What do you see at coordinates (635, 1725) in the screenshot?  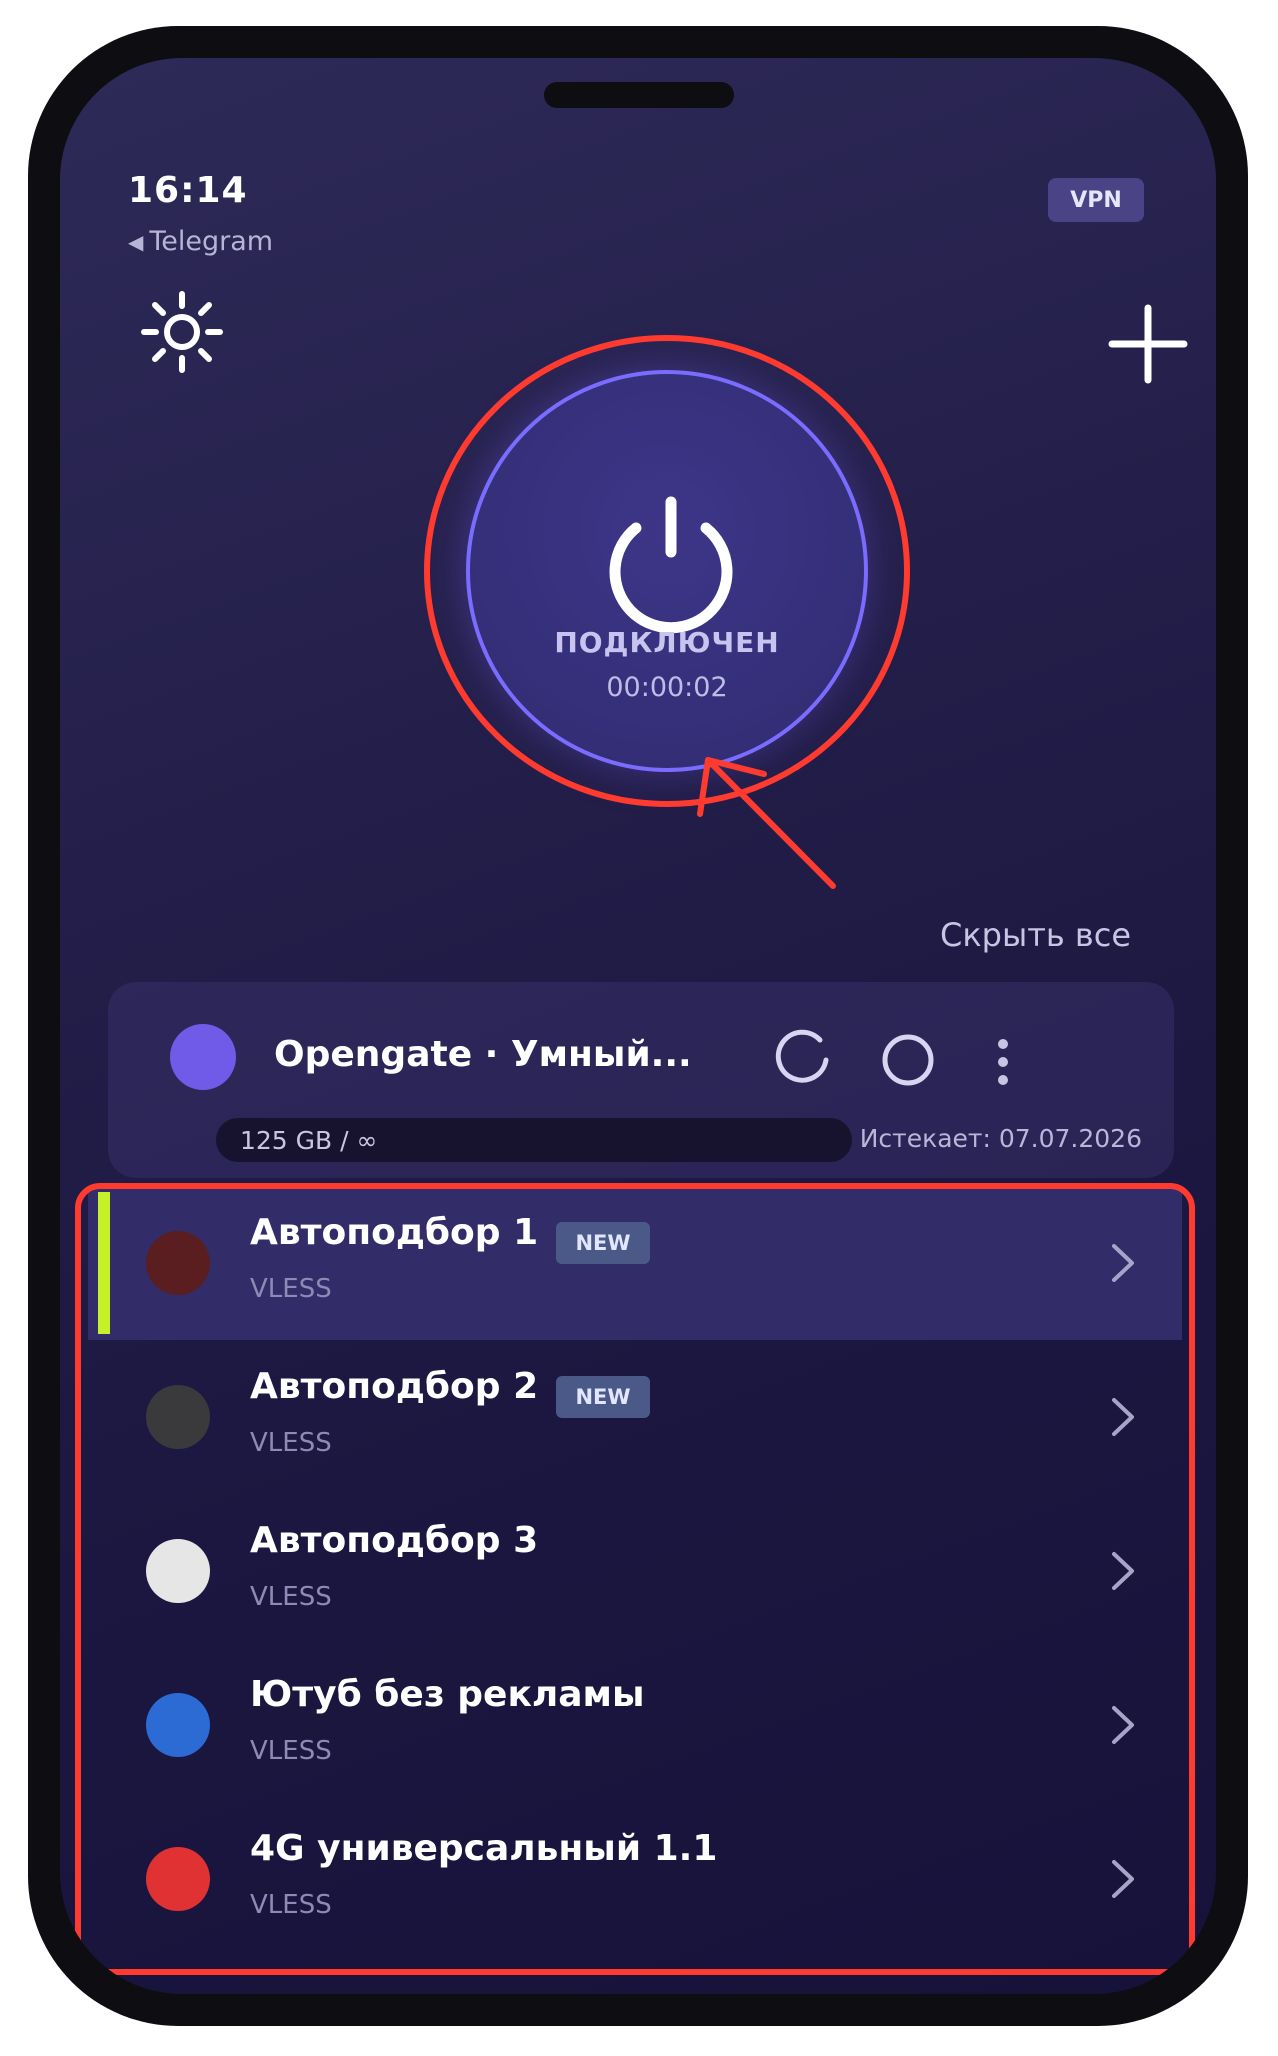 I see `server-item-4: Ютуб без рекламы VLESS` at bounding box center [635, 1725].